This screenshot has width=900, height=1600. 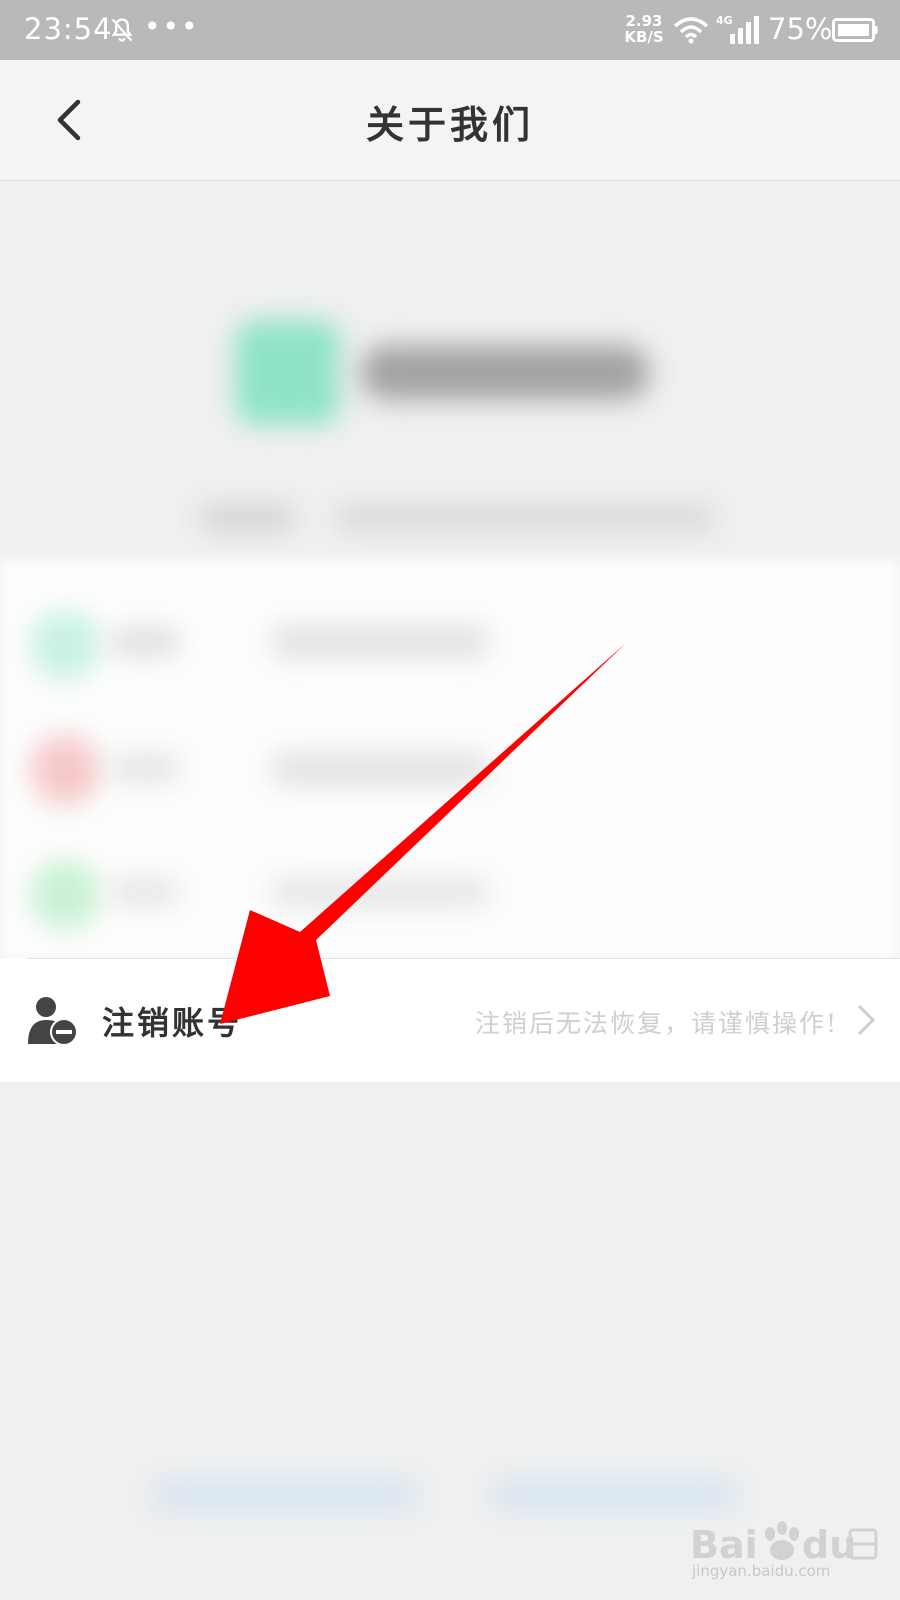 I want to click on network-speed: 2.93 KB/S, so click(x=644, y=29).